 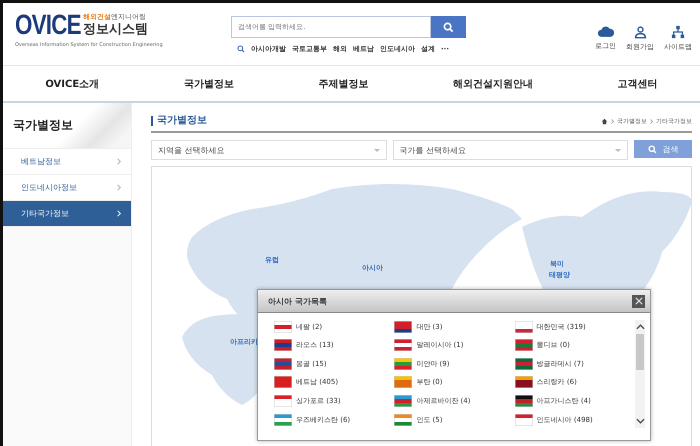 I want to click on search-button, so click(x=448, y=27).